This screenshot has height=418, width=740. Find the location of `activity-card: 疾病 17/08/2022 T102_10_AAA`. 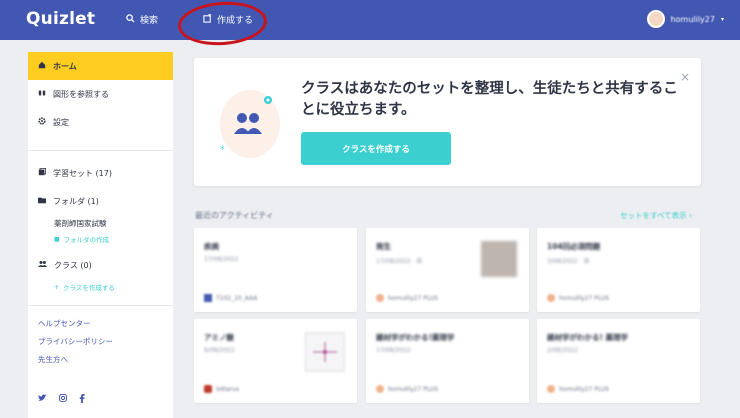

activity-card: 疾病 17/08/2022 T102_10_AAA is located at coordinates (275, 270).